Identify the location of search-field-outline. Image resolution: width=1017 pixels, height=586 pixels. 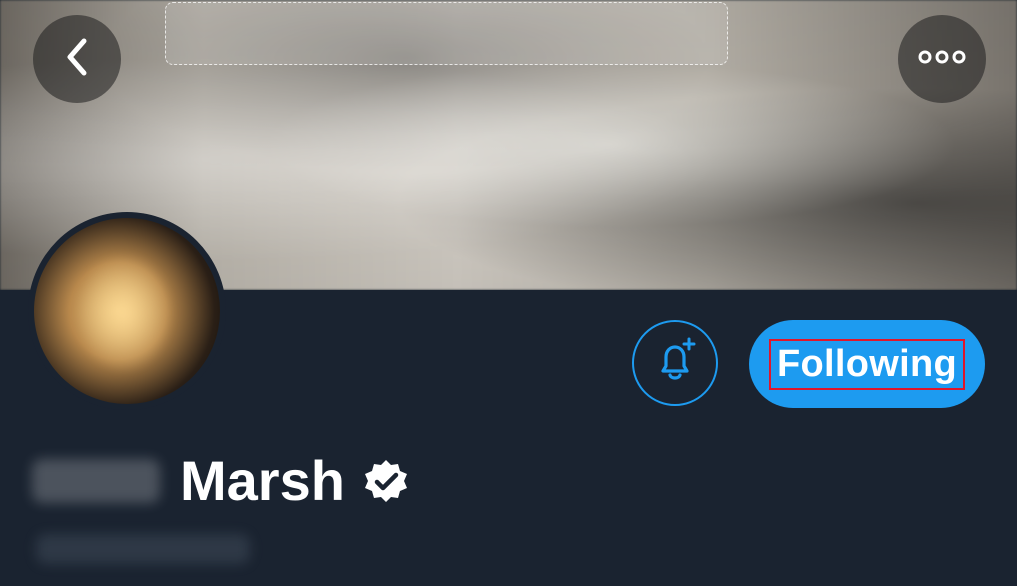
(446, 33).